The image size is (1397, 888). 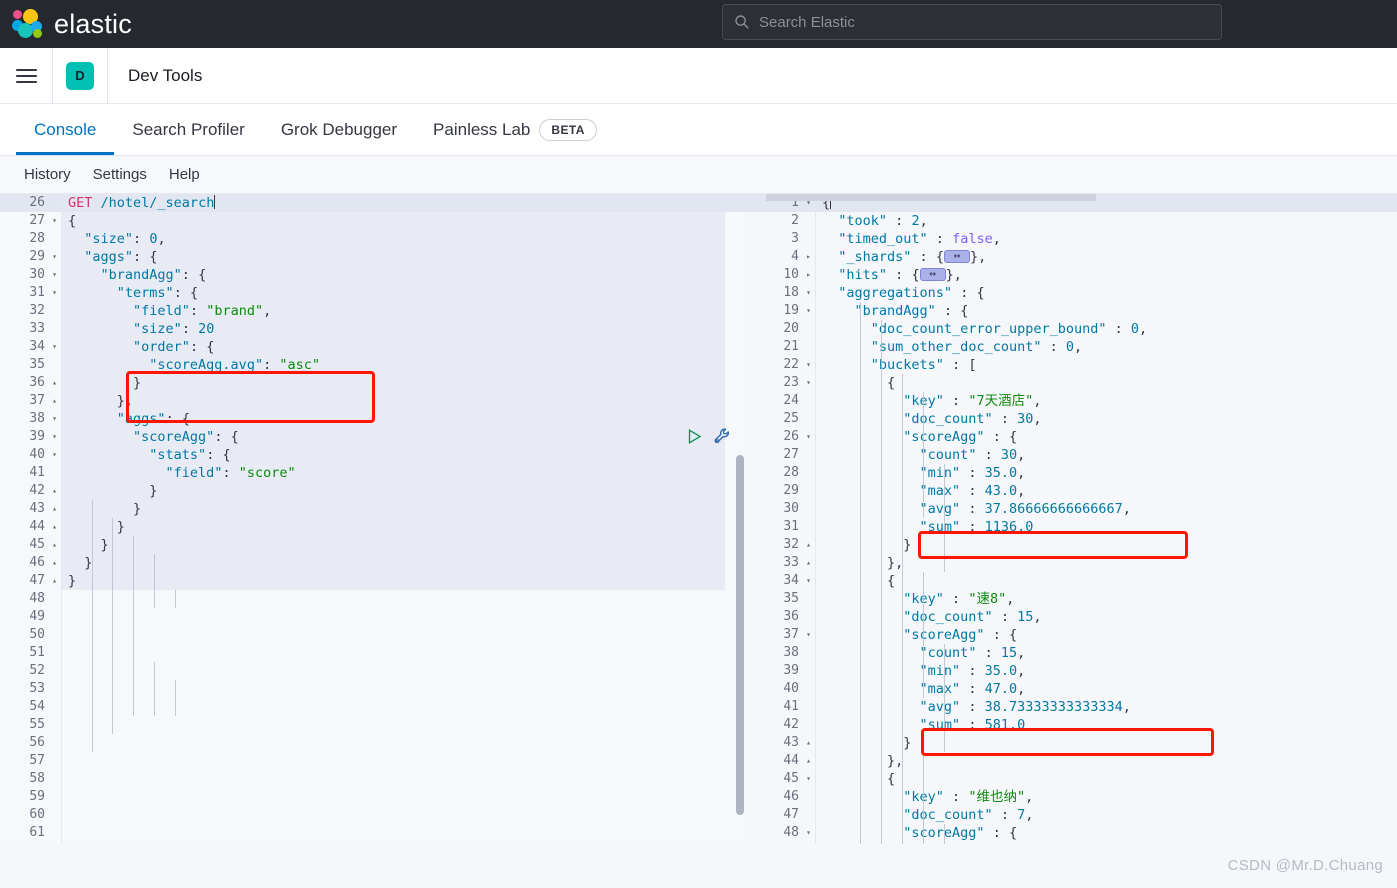 I want to click on response-code-line: "max" : 47.0,, so click(x=1106, y=689).